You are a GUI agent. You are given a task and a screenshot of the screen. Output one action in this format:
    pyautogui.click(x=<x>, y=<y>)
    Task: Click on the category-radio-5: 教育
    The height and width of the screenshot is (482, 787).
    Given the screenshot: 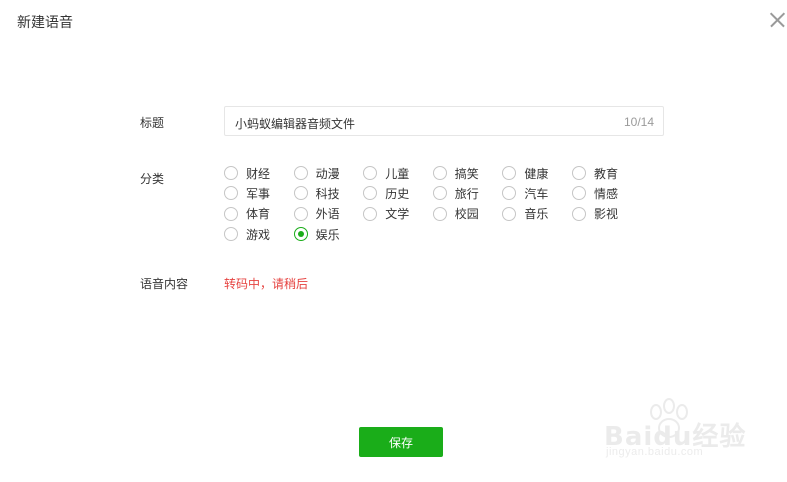 What is the action you would take?
    pyautogui.click(x=606, y=173)
    